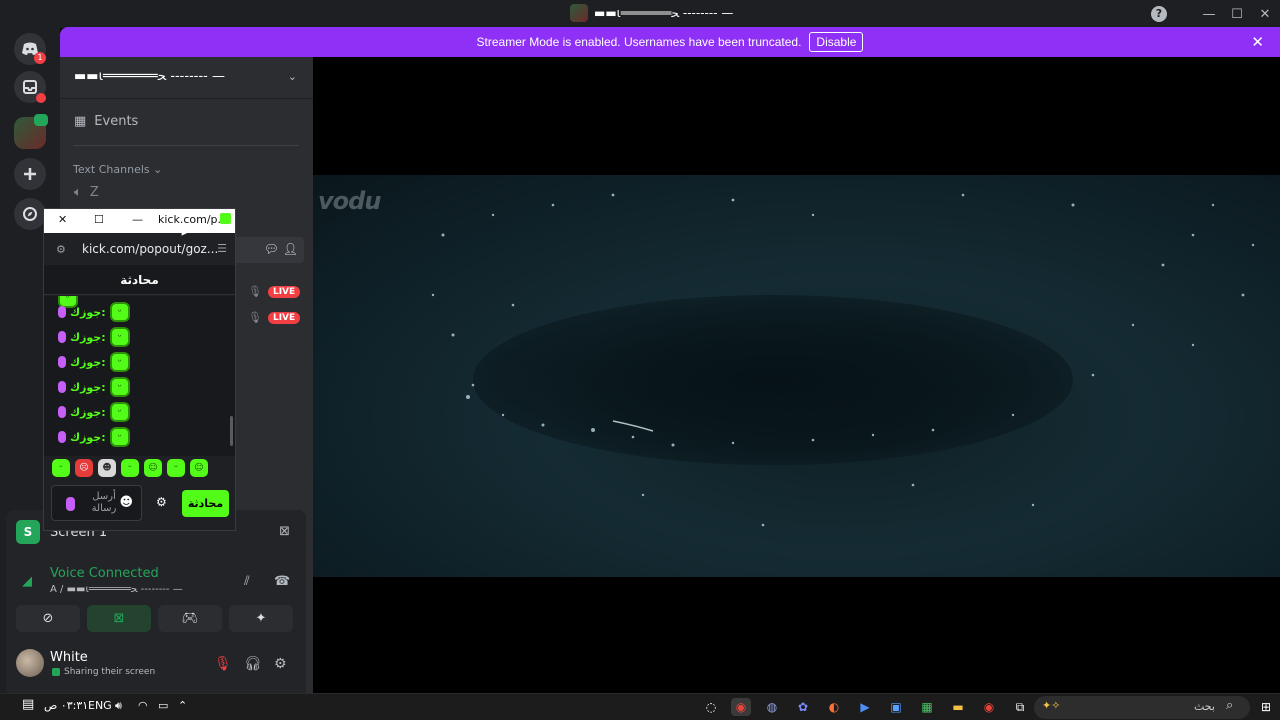  I want to click on camera-off-button: ⊘, so click(48, 618).